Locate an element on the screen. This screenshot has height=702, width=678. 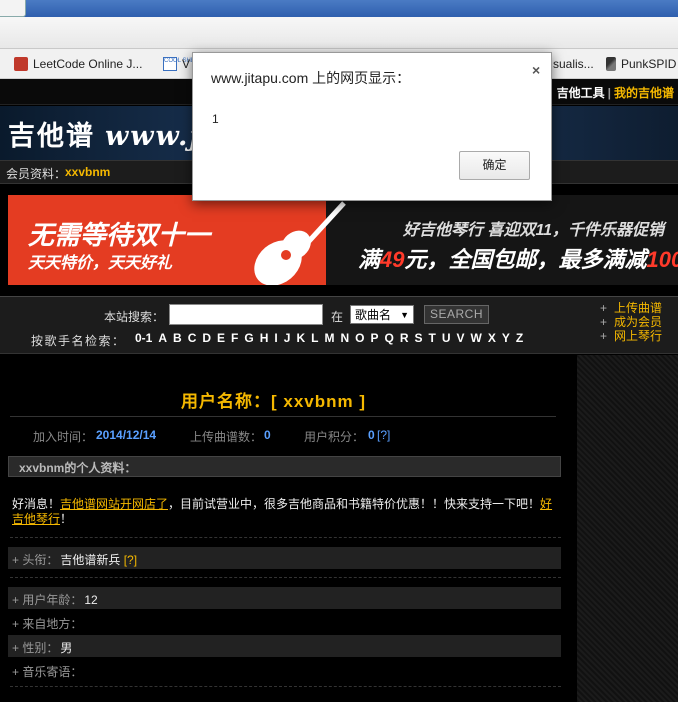
banner-promo-b: 元，全国包邮，最多满减 is located at coordinates (525, 259).